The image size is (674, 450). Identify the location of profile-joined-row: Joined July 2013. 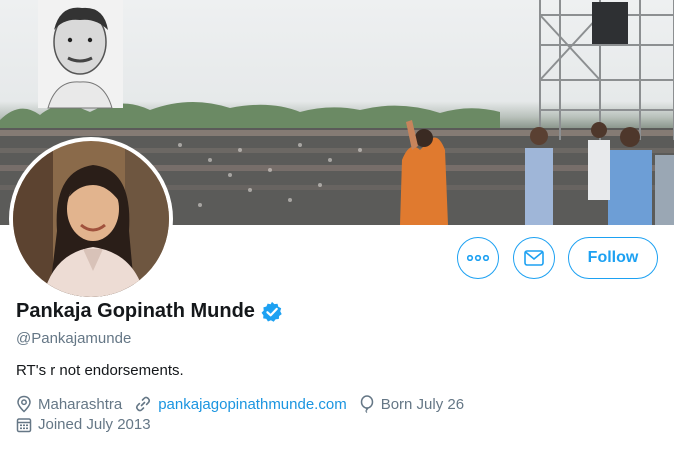
(89, 424).